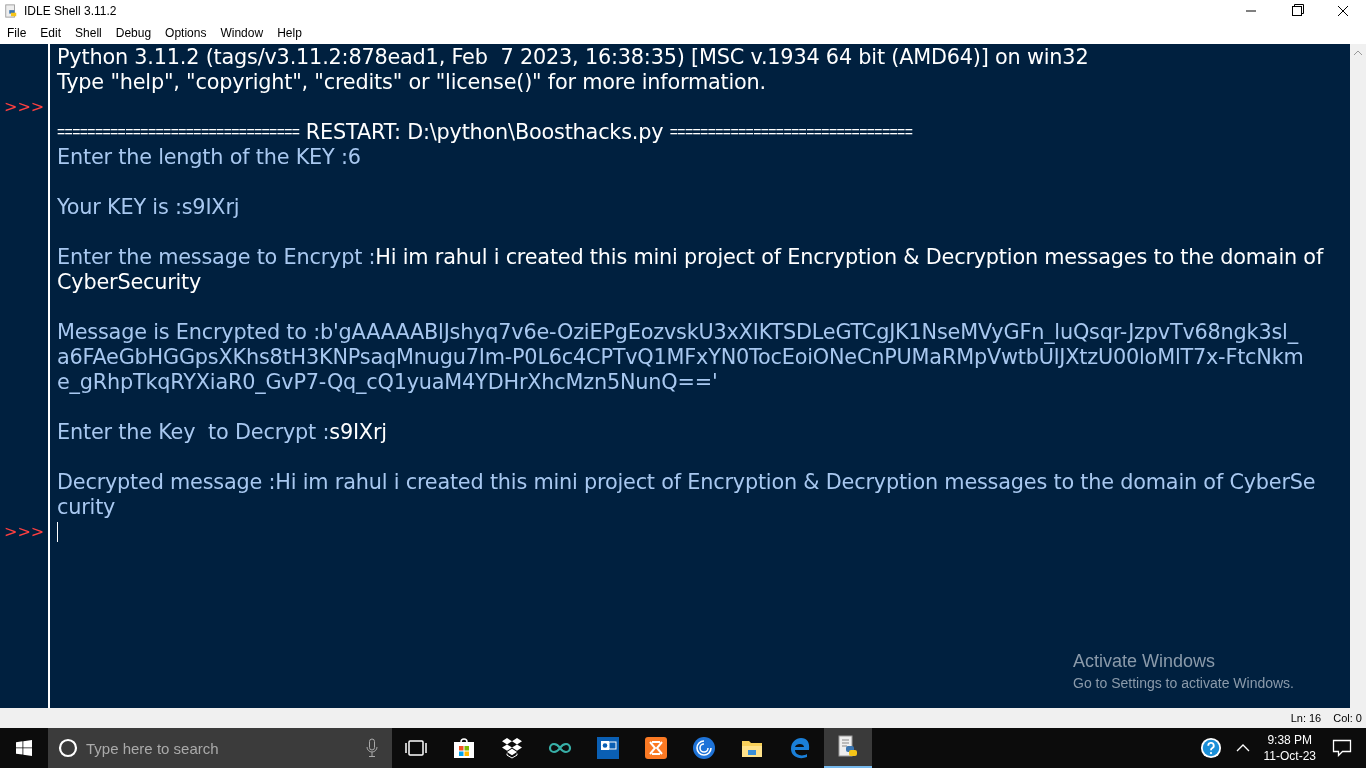 The width and height of the screenshot is (1366, 768). Describe the element at coordinates (677, 331) in the screenshot. I see `shell-text: Message is Encrypted to :b'gAAAAABlJshyq7v6e-OziEPgEozvskU3xXIKTSDLeGTCgJK1NseMVyGFn_luQsqr-JzpvTv68ngk3sl_` at that location.